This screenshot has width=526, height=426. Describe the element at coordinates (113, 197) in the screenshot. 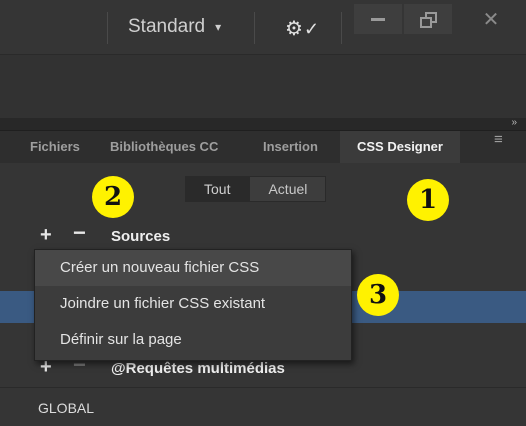

I see `annotation-badge-2: 2` at that location.